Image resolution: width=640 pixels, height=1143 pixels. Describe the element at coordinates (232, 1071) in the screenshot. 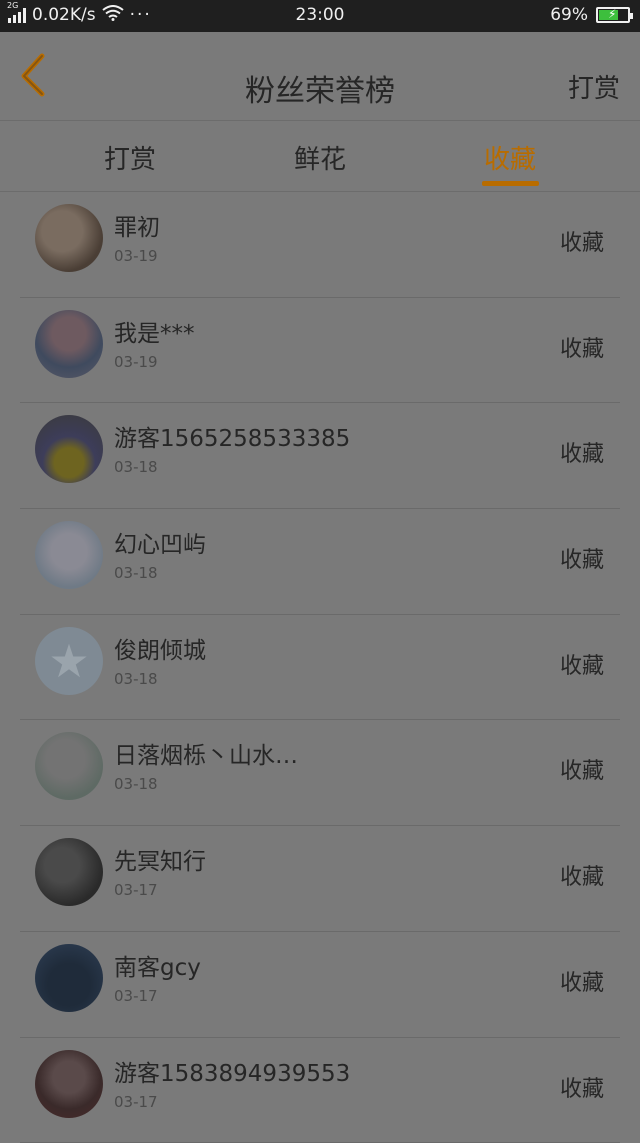

I see `user-name: 游客1583894939553` at that location.